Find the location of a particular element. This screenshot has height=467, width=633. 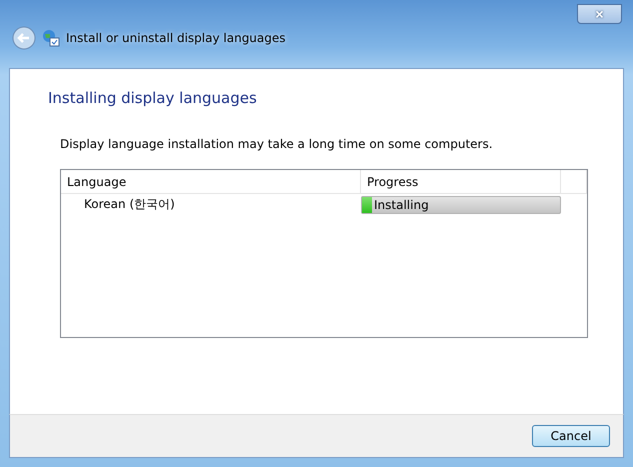

page-heading: Installing display languages is located at coordinates (153, 98).